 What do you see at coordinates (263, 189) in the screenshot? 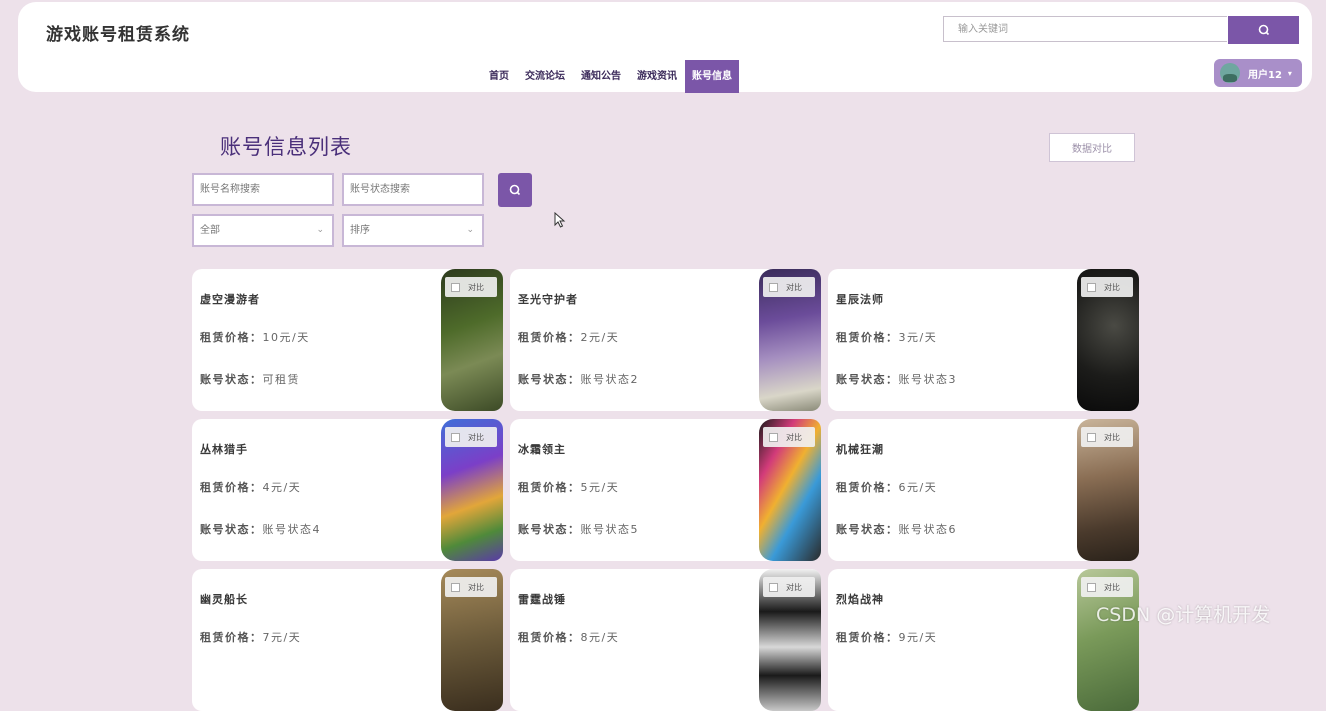
I see `account-name-search-input: 账号名称搜索` at bounding box center [263, 189].